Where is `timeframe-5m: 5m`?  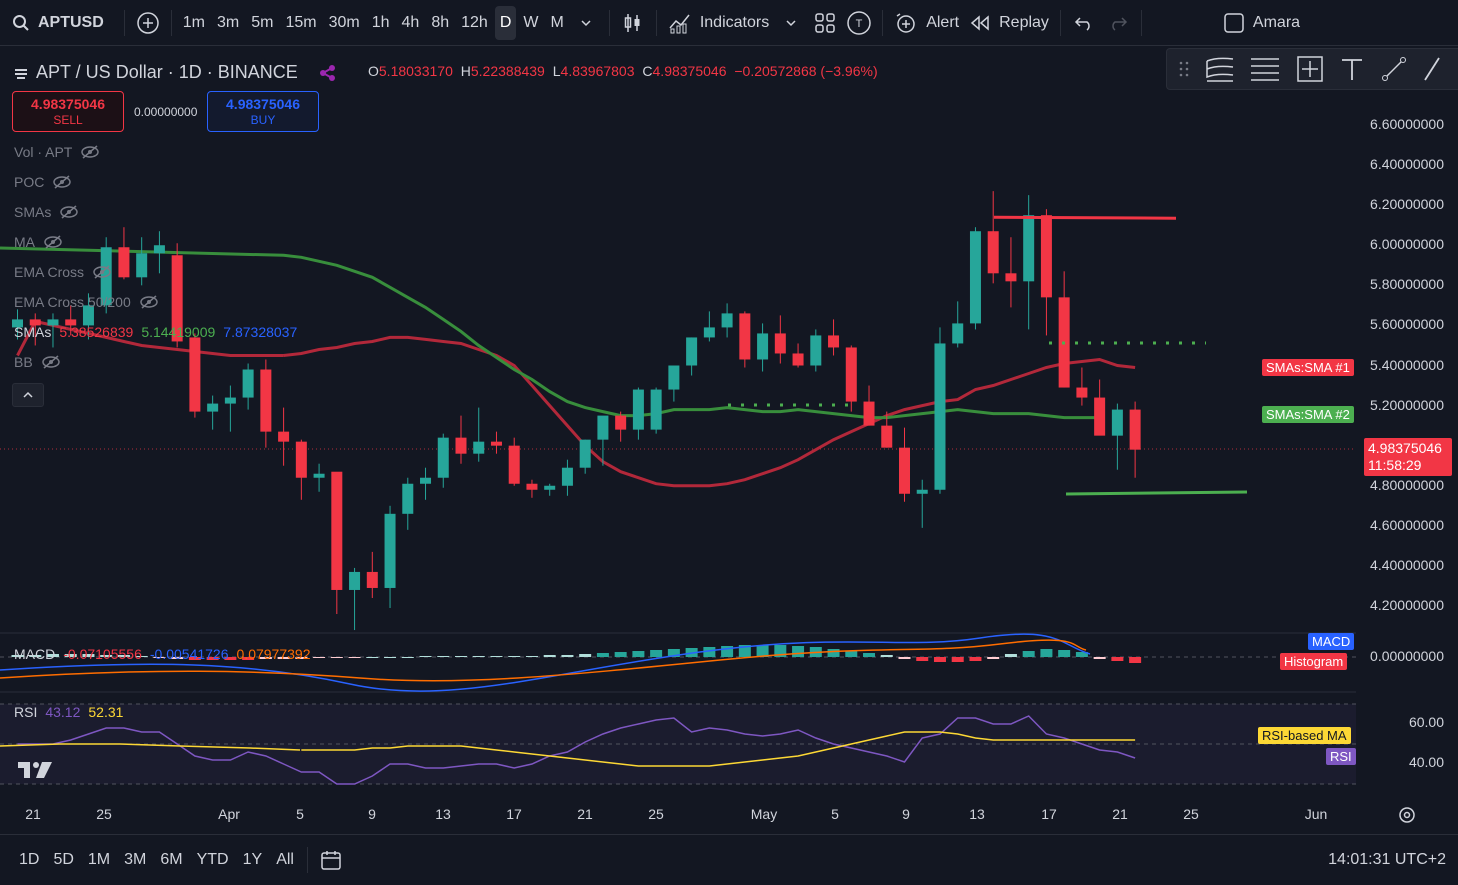 timeframe-5m: 5m is located at coordinates (262, 23).